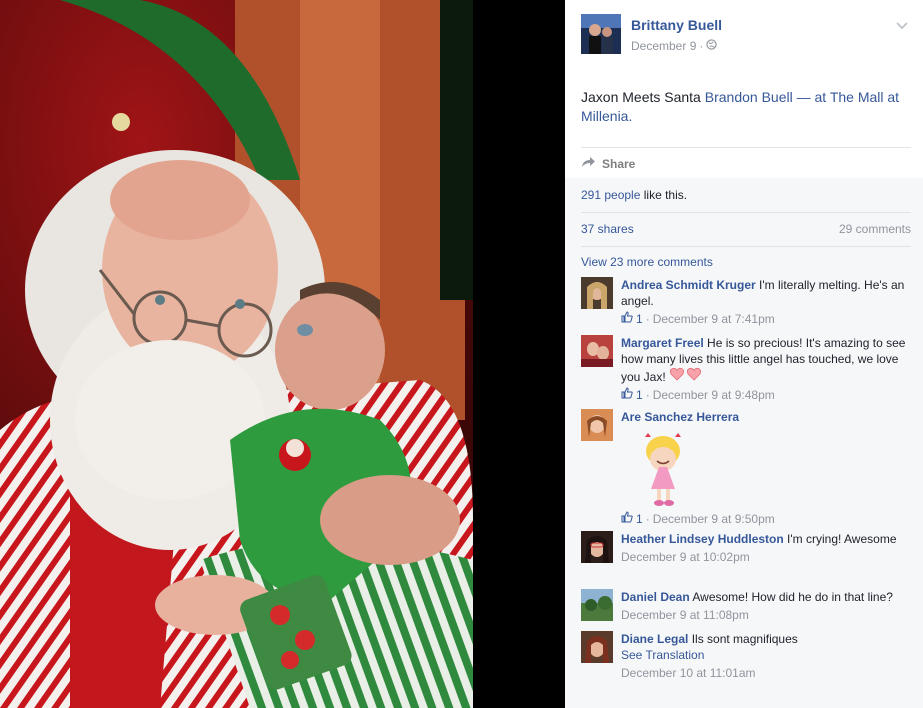 This screenshot has height=708, width=923. Describe the element at coordinates (714, 319) in the screenshot. I see `comment-time: December 9 at 7:41pm` at that location.